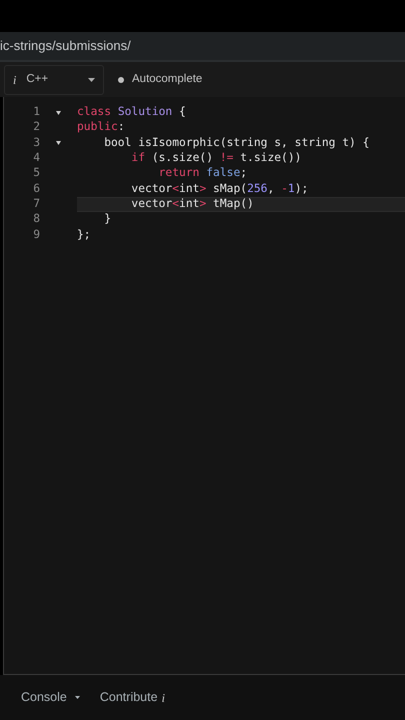 Image resolution: width=405 pixels, height=720 pixels. I want to click on line-number: 8, so click(36, 219).